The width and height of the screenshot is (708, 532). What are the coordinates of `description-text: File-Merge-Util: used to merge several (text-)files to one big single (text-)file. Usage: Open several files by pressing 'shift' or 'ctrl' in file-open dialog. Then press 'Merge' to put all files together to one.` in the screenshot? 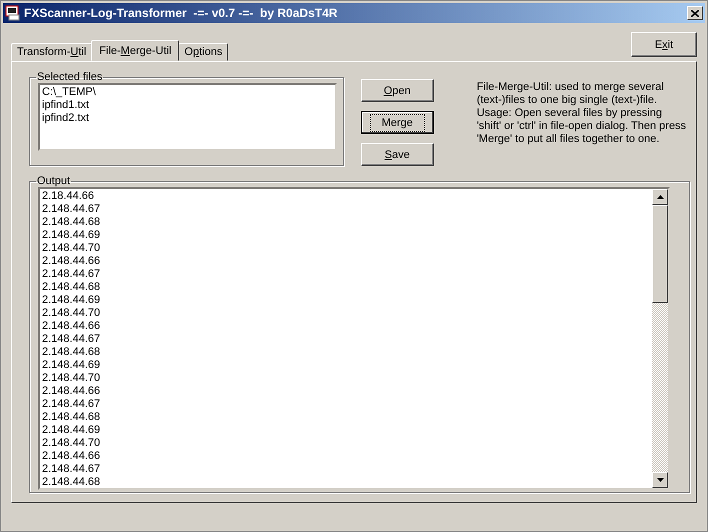 It's located at (582, 114).